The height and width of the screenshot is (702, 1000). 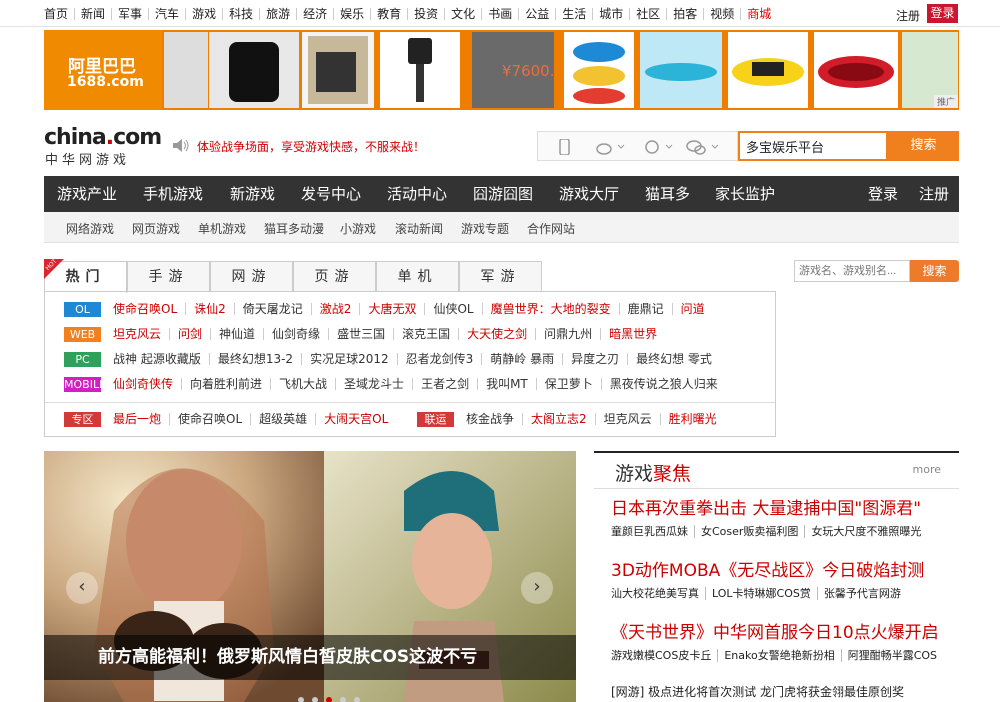 What do you see at coordinates (745, 194) in the screenshot?
I see `main-nav-item: 家长监护` at bounding box center [745, 194].